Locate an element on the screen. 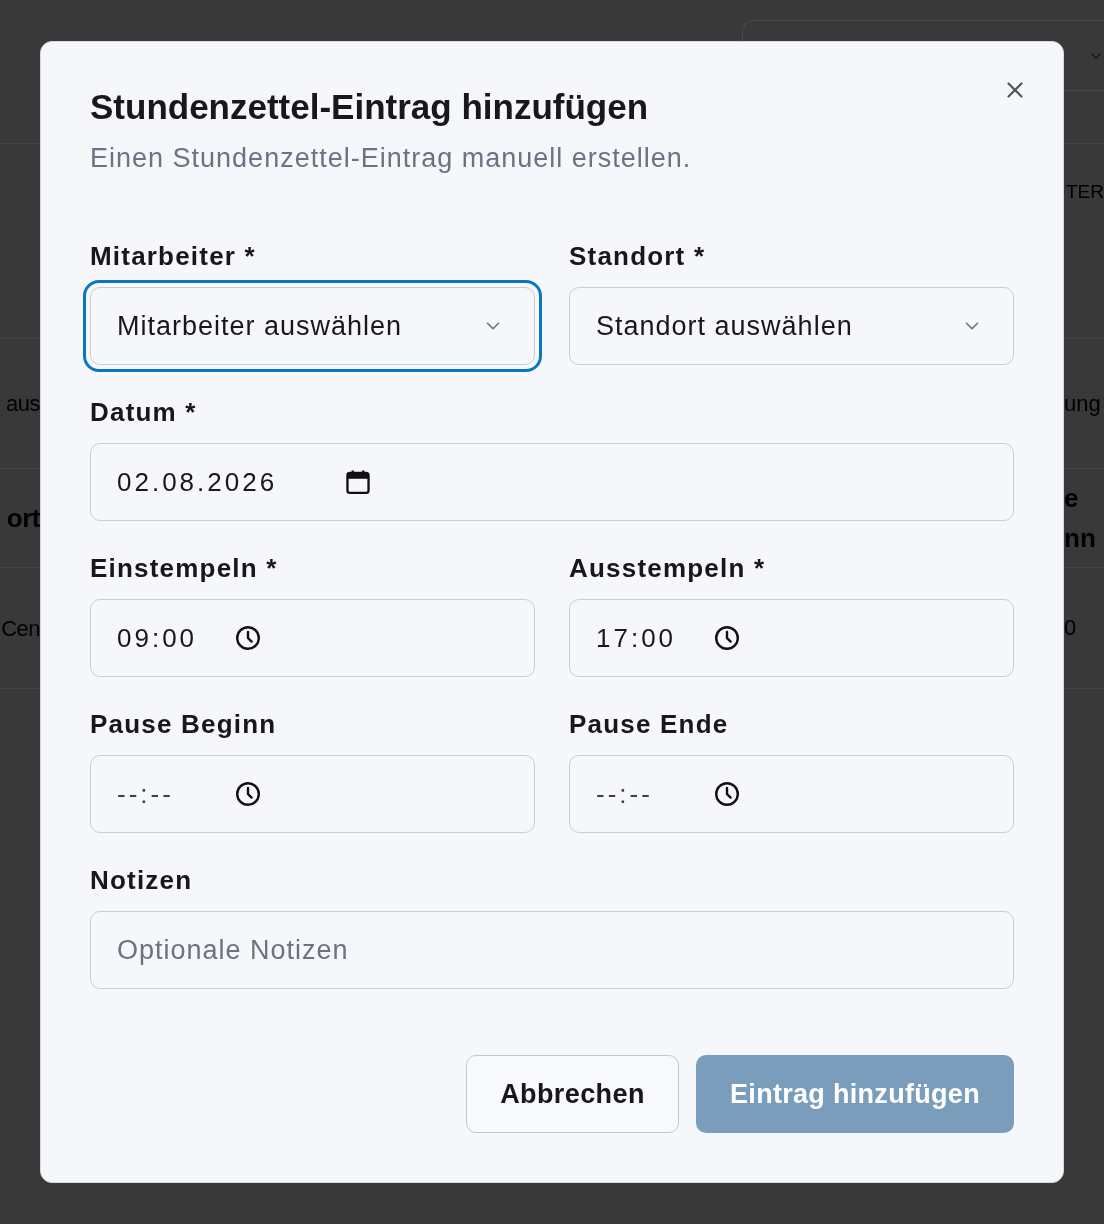  table-cell-text: 0 is located at coordinates (1071, 628).